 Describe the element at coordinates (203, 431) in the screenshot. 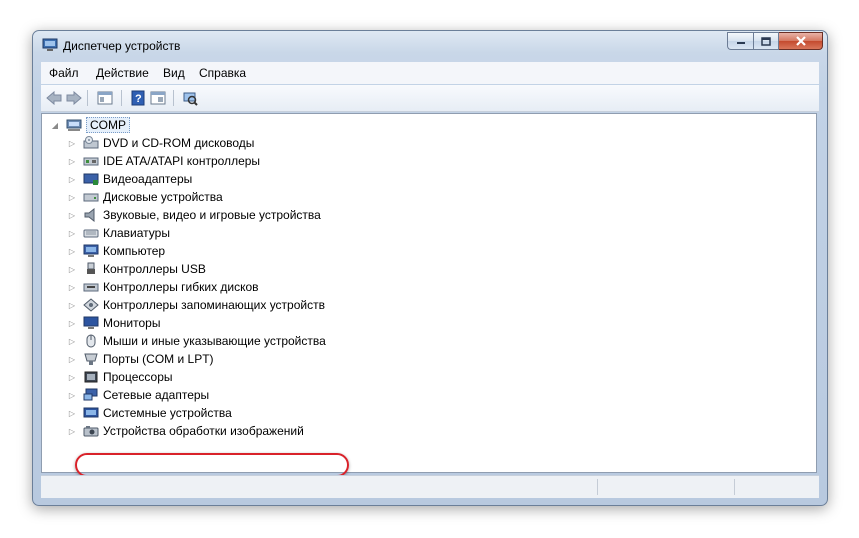

I see `tree-item-label: Устройства обработки изображений` at that location.